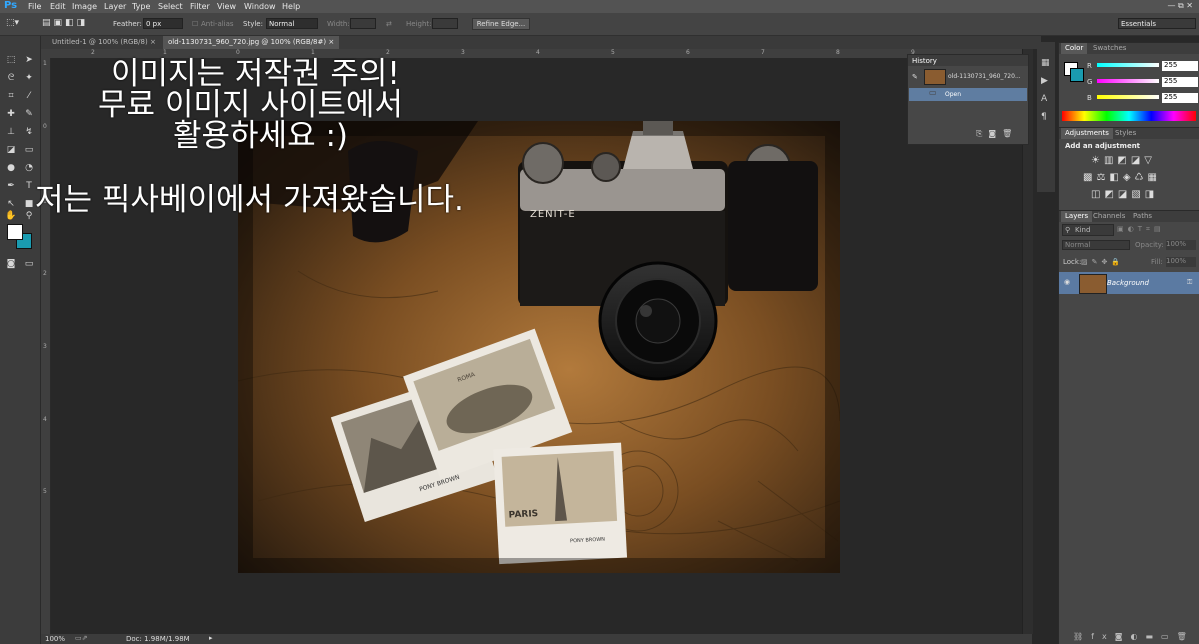 Image resolution: width=1199 pixels, height=644 pixels. I want to click on menu-help: Help, so click(291, 6).